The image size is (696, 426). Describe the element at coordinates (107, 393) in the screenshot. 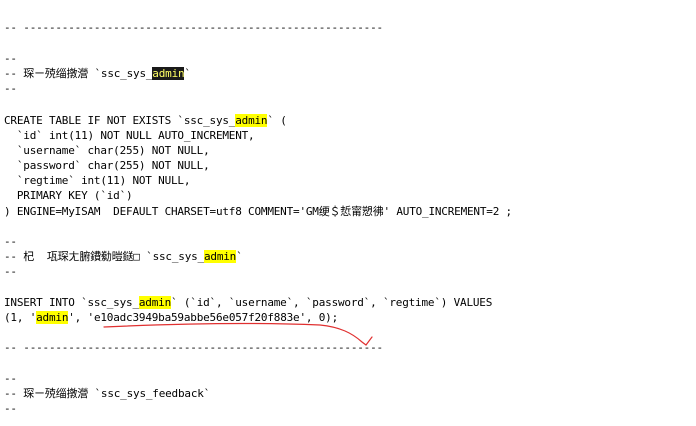

I see `comment-table-structure-feedback: -- 琛ㄧ殑缁撴瀯 `ssc_sys_feedback`` at that location.